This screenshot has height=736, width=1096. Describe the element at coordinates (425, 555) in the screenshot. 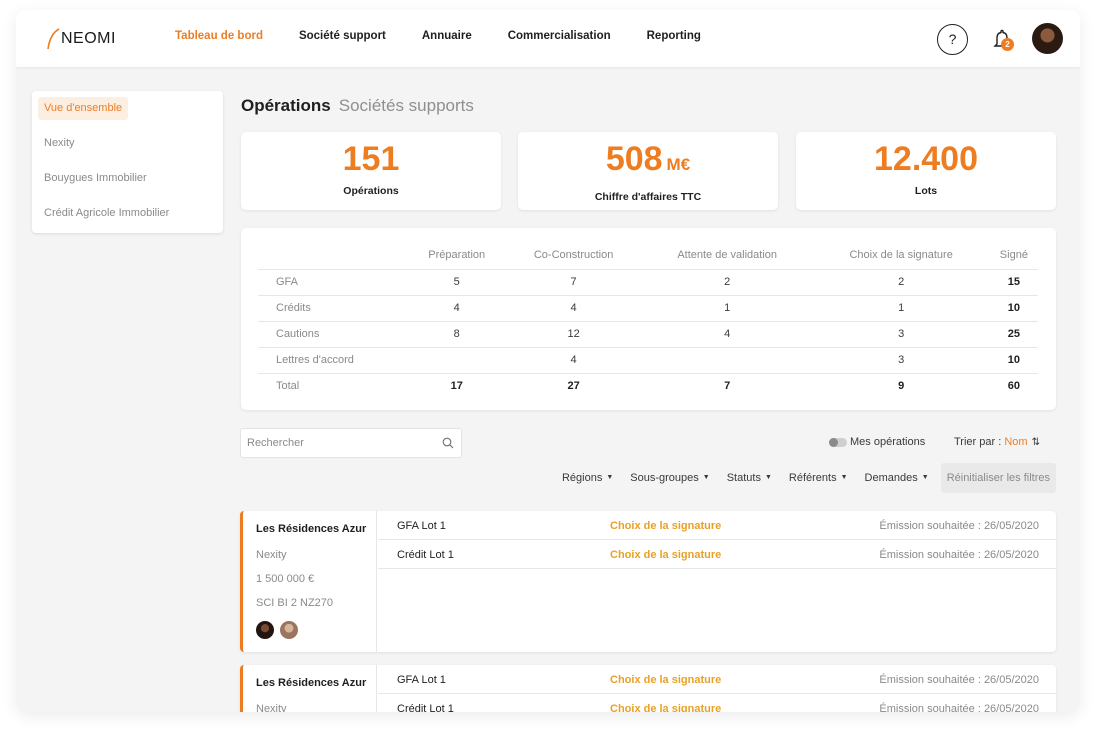

I see `lot-name: Crédit Lot 1` at that location.